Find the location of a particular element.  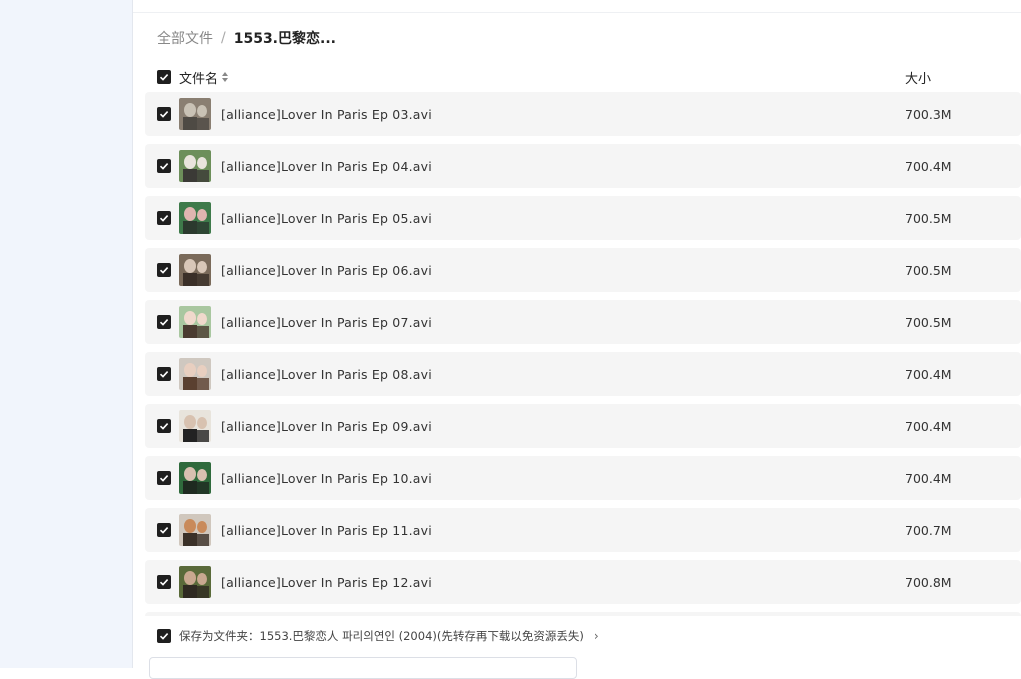

breadcrumb-root-link: 全部文件 is located at coordinates (185, 38).